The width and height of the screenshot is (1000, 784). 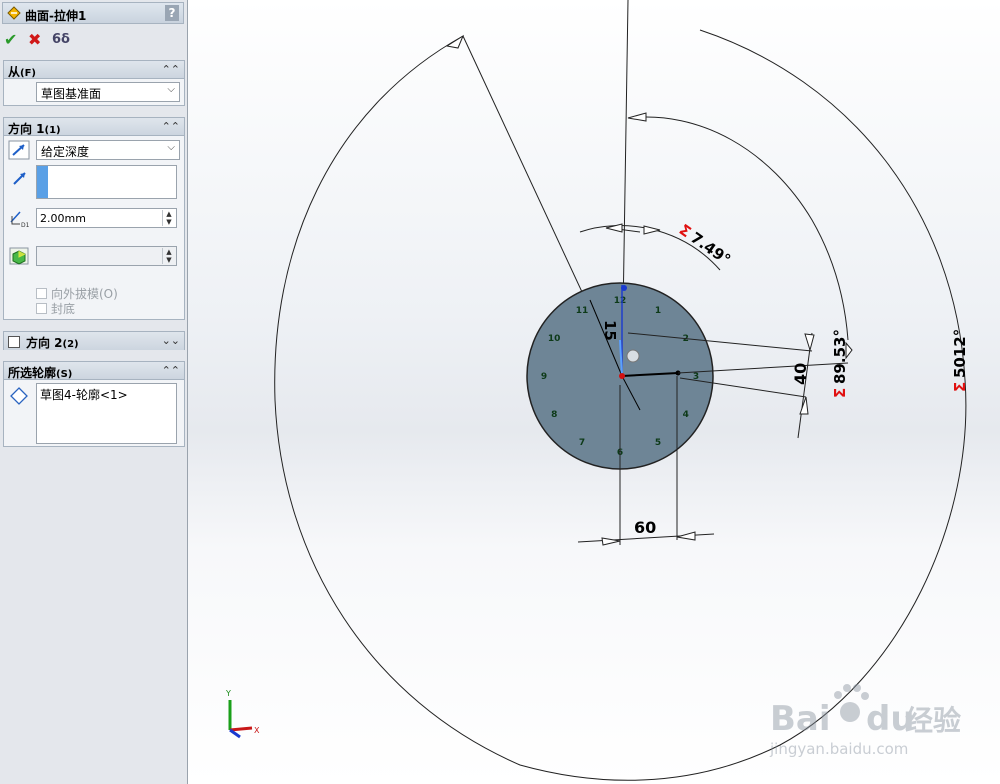 What do you see at coordinates (63, 218) in the screenshot?
I see `depth-value: 2.00mm` at bounding box center [63, 218].